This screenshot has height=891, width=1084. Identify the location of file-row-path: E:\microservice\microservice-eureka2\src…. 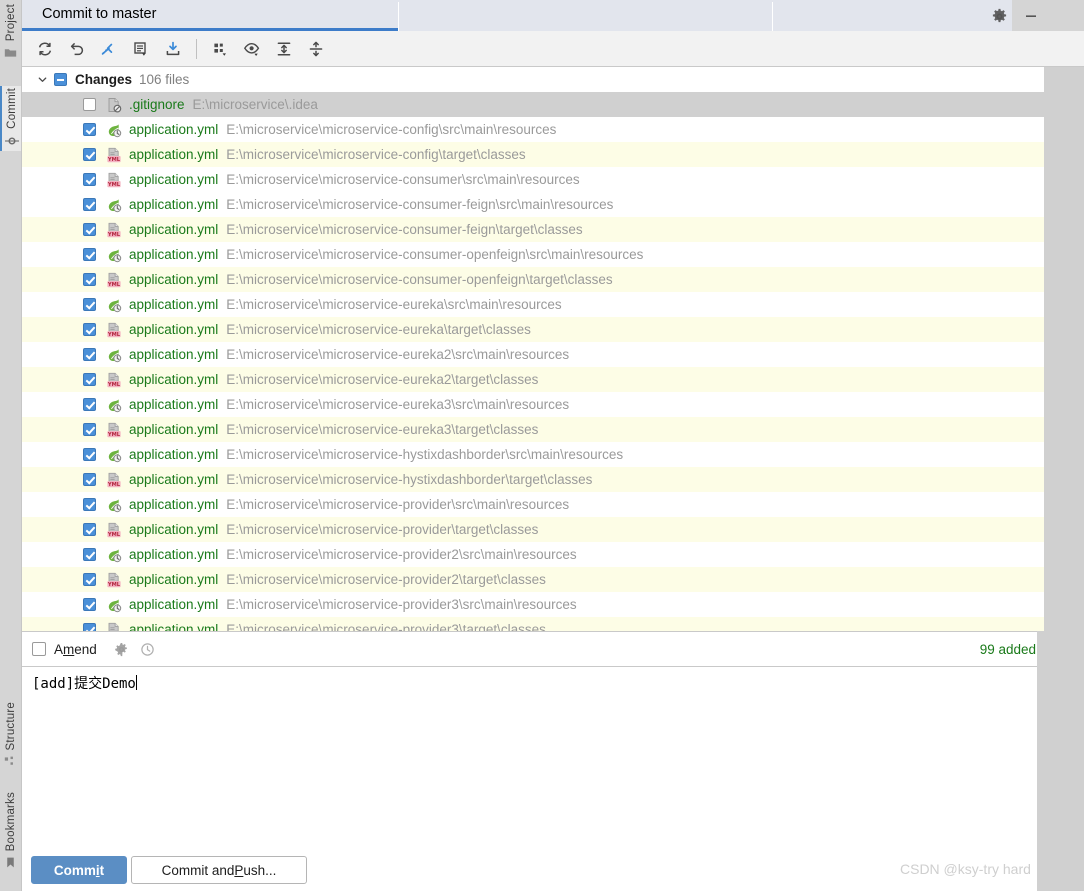
(398, 354).